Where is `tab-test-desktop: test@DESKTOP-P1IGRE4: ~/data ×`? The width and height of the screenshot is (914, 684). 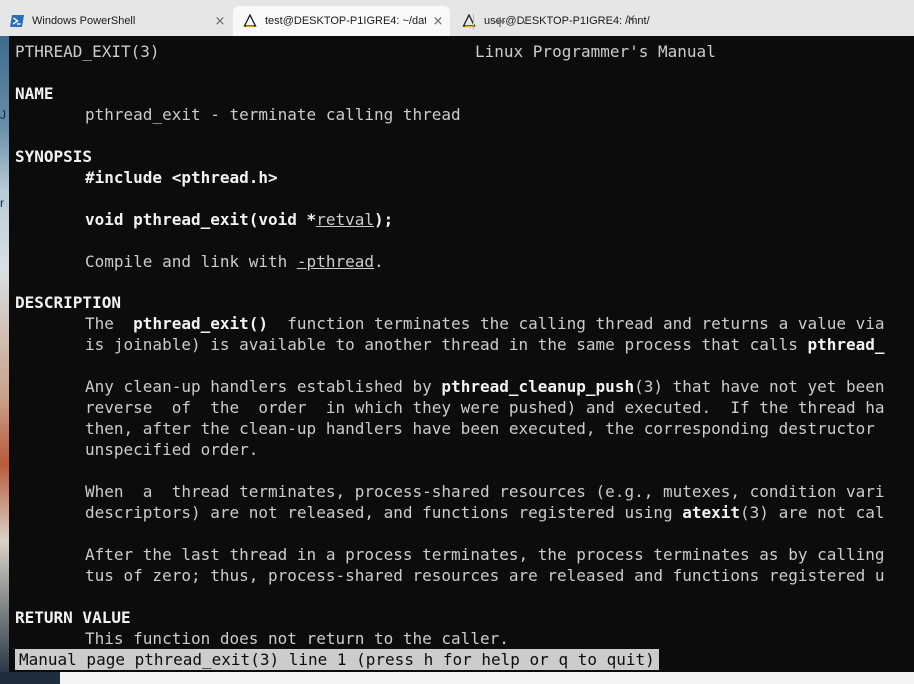
tab-test-desktop: test@DESKTOP-P1IGRE4: ~/data × is located at coordinates (341, 21).